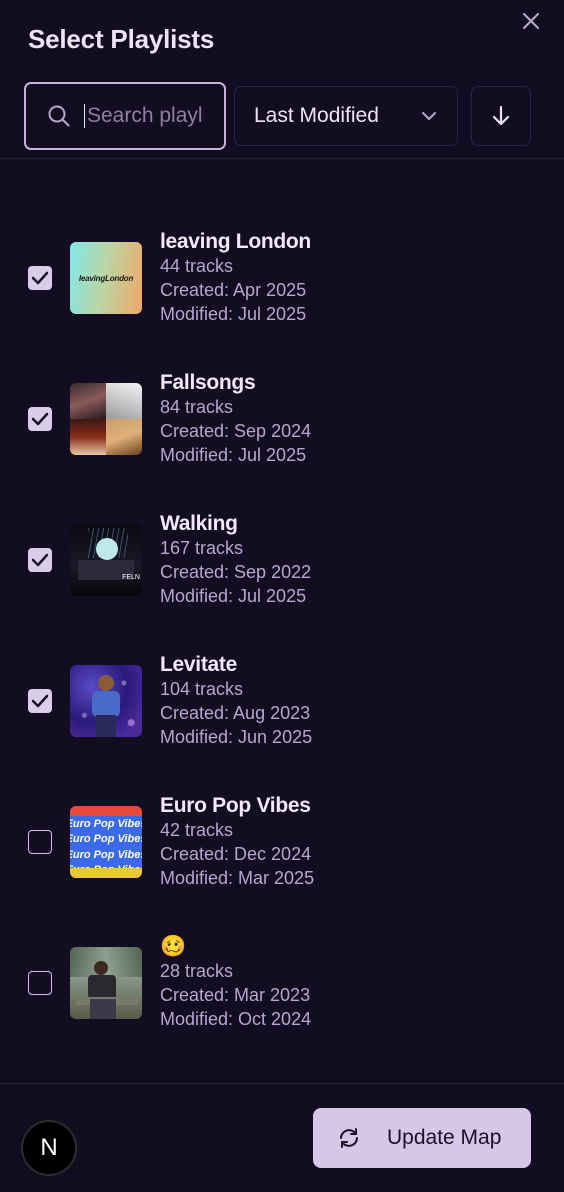 This screenshot has width=564, height=1192. What do you see at coordinates (197, 971) in the screenshot?
I see `playlist-track-count: 28 tracks` at bounding box center [197, 971].